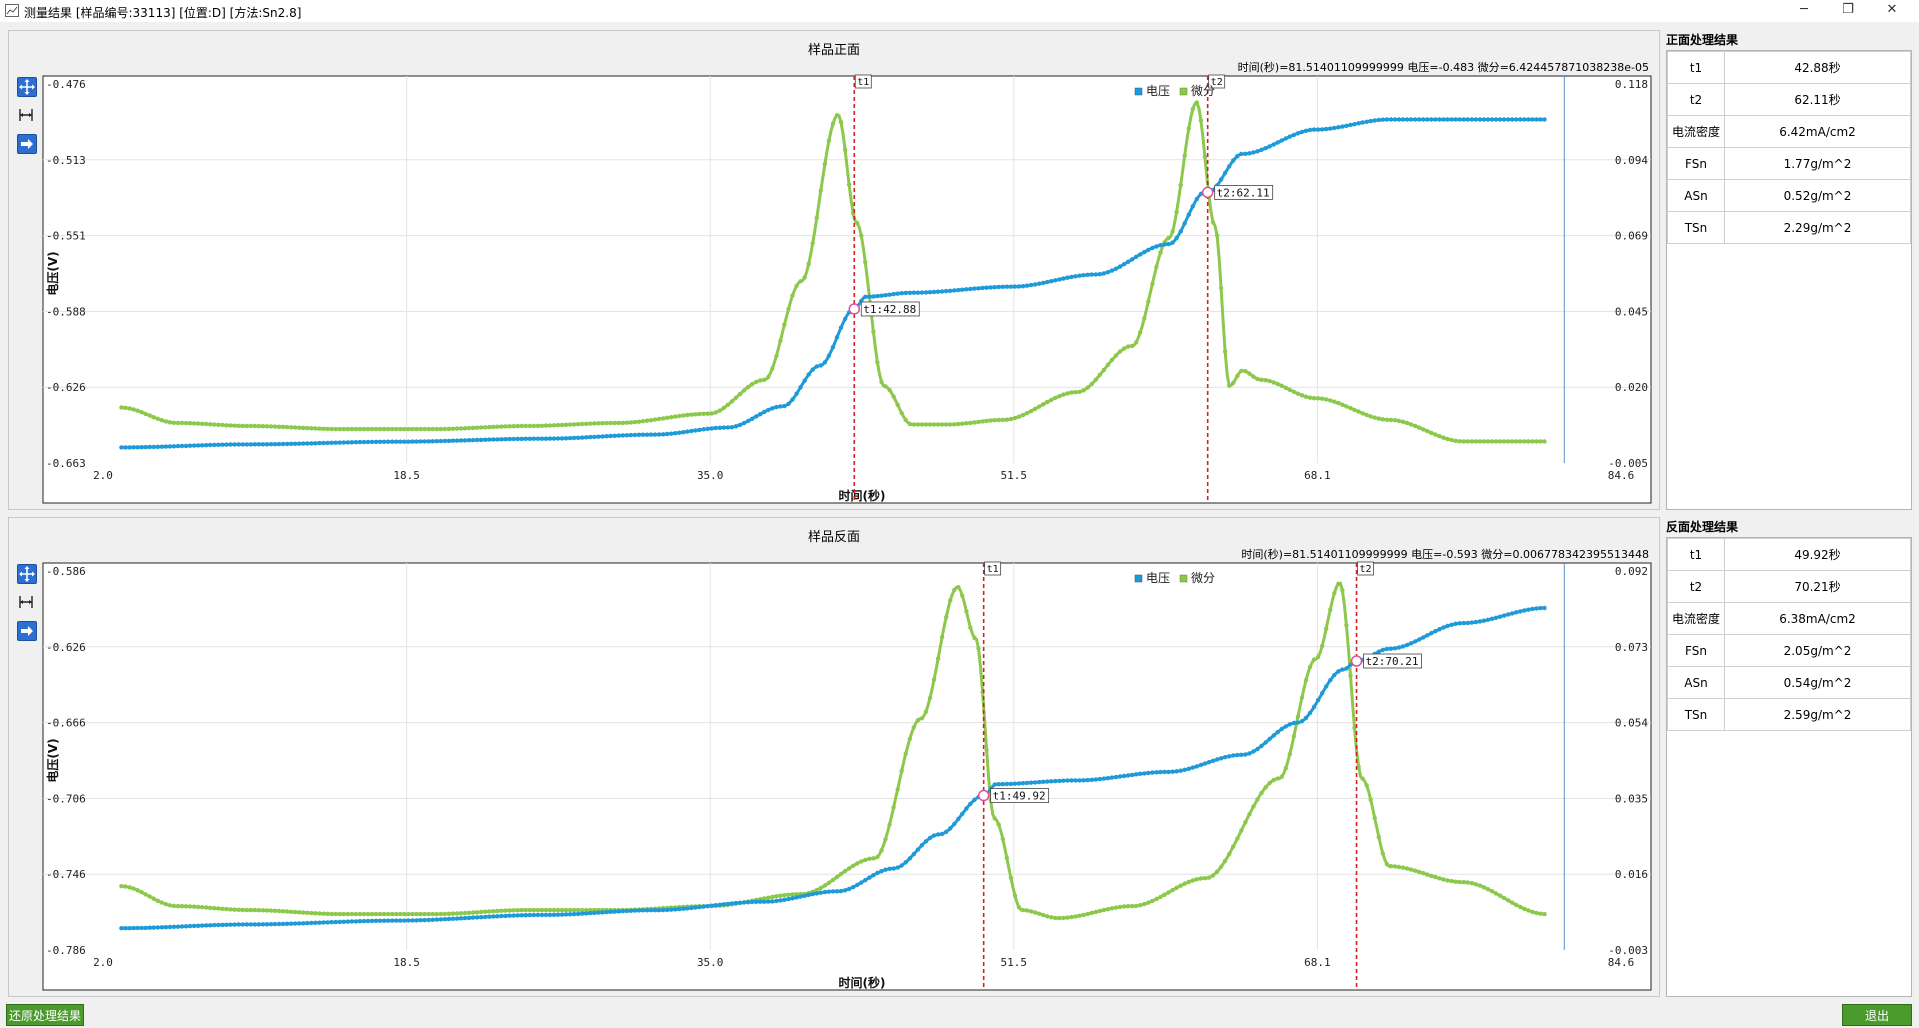  What do you see at coordinates (1877, 1015) in the screenshot?
I see `exit-button: 退出` at bounding box center [1877, 1015].